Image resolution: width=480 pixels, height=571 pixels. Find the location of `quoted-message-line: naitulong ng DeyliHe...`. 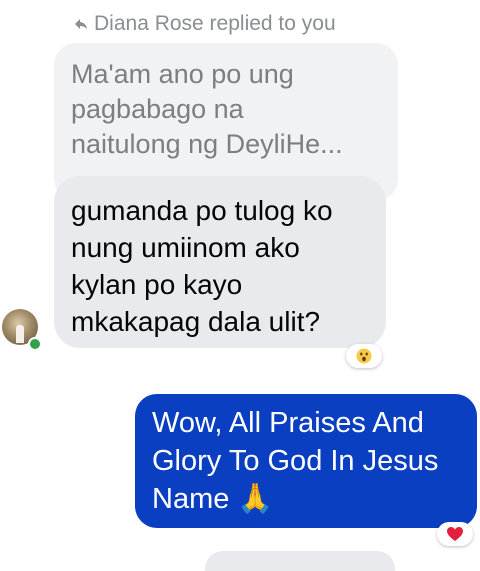

quoted-message-line: naitulong ng DeyliHe... is located at coordinates (207, 144).